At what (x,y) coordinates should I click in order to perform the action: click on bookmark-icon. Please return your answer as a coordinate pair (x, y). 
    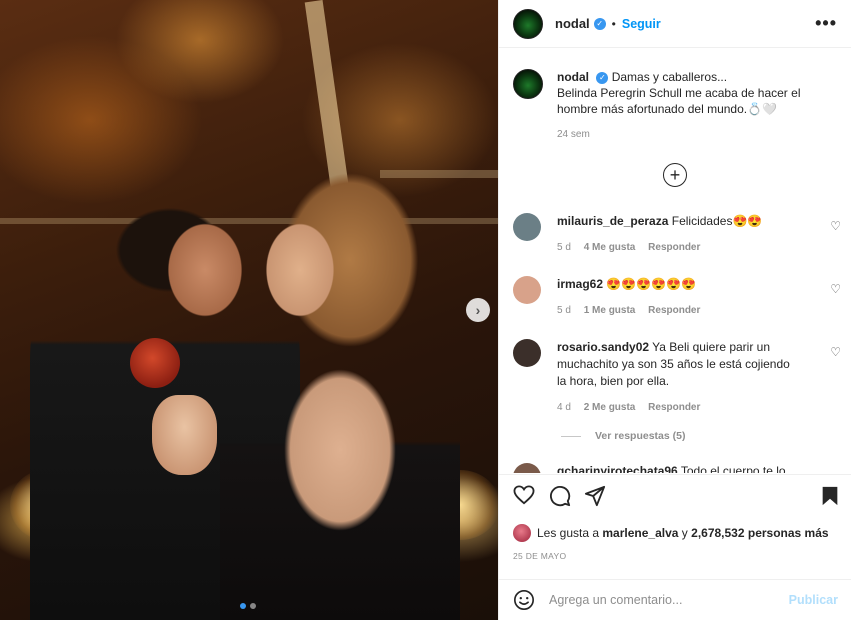
    Looking at the image, I should click on (830, 496).